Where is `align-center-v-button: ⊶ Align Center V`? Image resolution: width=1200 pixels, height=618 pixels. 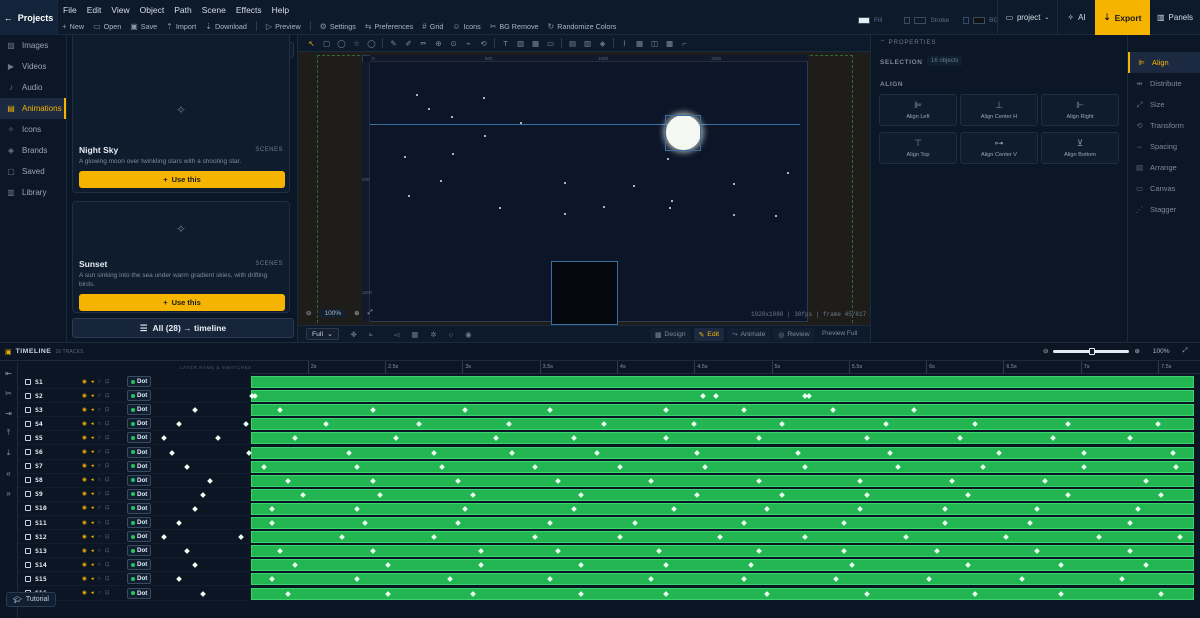 align-center-v-button: ⊶ Align Center V is located at coordinates (999, 148).